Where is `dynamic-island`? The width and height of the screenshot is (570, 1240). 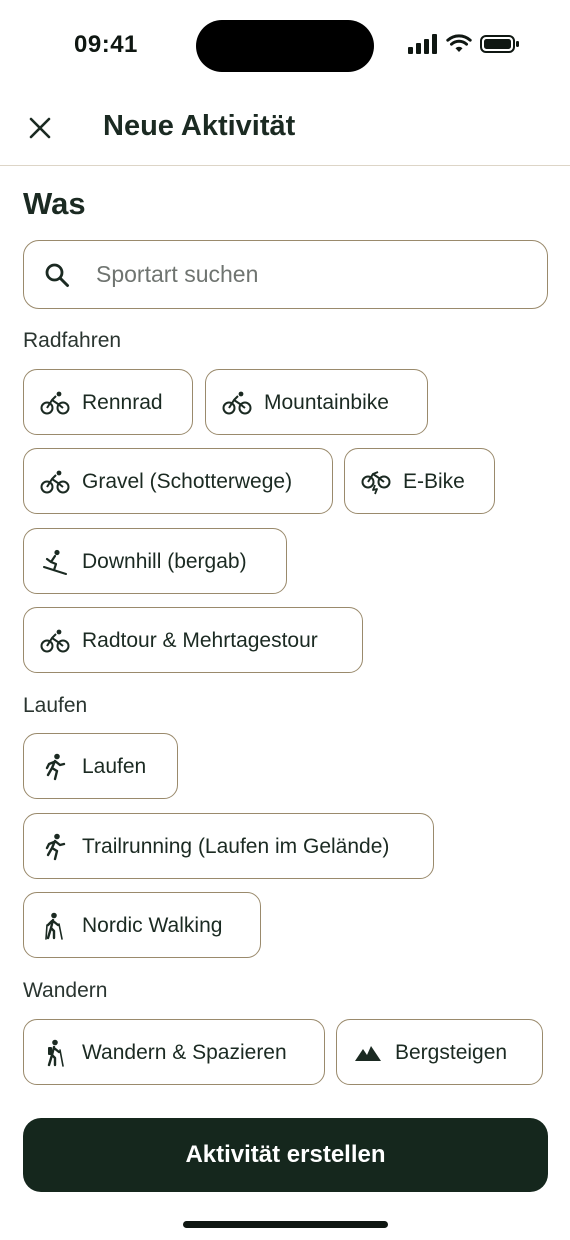 dynamic-island is located at coordinates (285, 46).